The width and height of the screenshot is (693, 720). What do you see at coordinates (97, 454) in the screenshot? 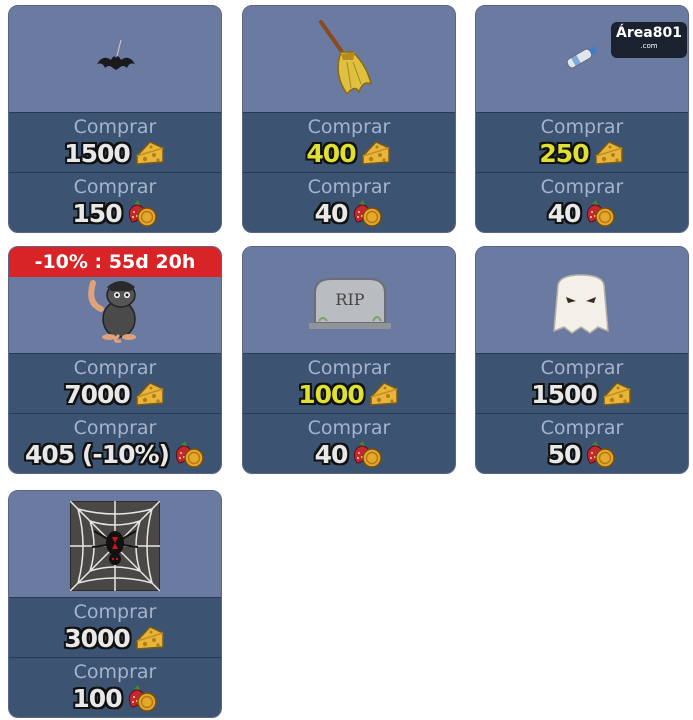
I see `fraise-price: 405 (-10%)` at bounding box center [97, 454].